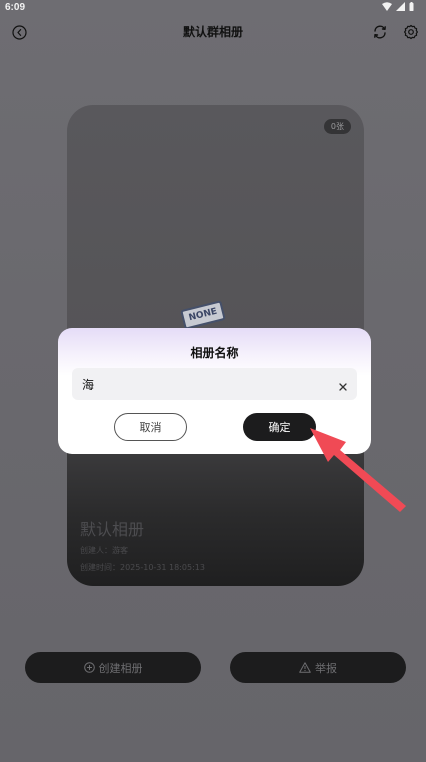 The image size is (426, 762). Describe the element at coordinates (202, 384) in the screenshot. I see `album-name-input` at that location.